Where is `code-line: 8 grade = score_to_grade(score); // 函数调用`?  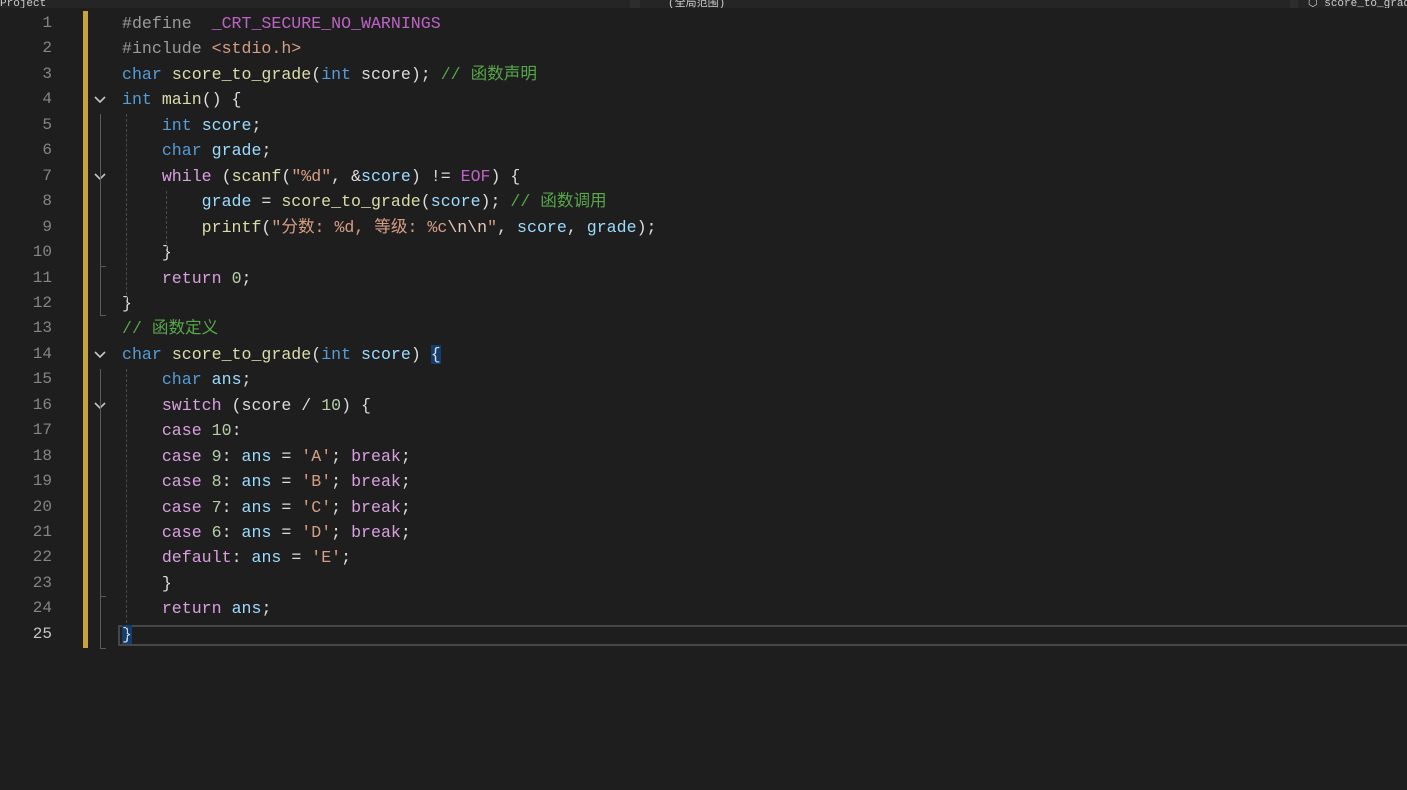
code-line: 8 grade = score_to_grade(score); // 函数调用 is located at coordinates (703, 201).